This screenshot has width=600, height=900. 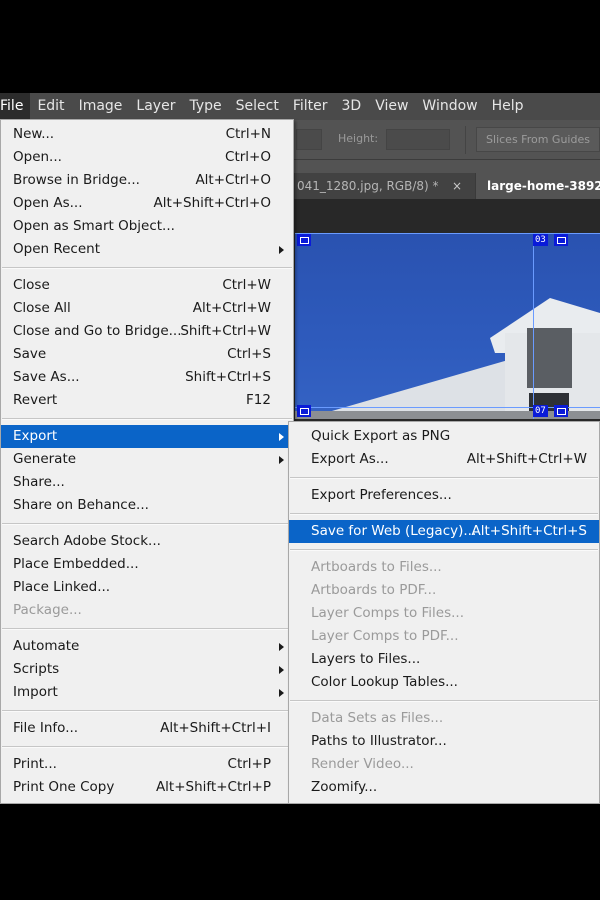 I want to click on menu-item-print: Print... Ctrl+P, so click(x=147, y=764).